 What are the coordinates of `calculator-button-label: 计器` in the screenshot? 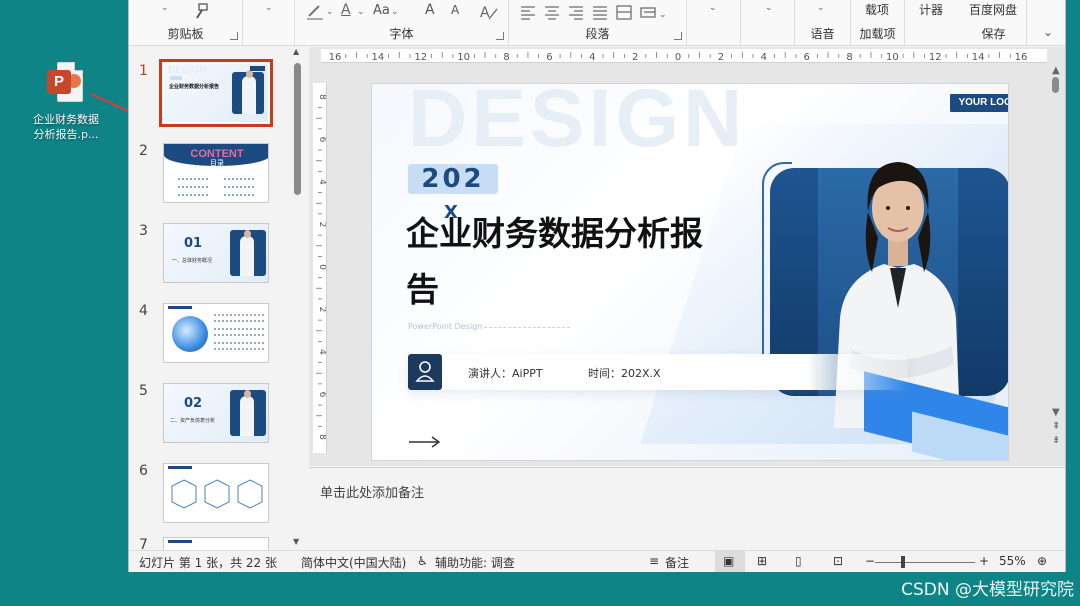 It's located at (931, 9).